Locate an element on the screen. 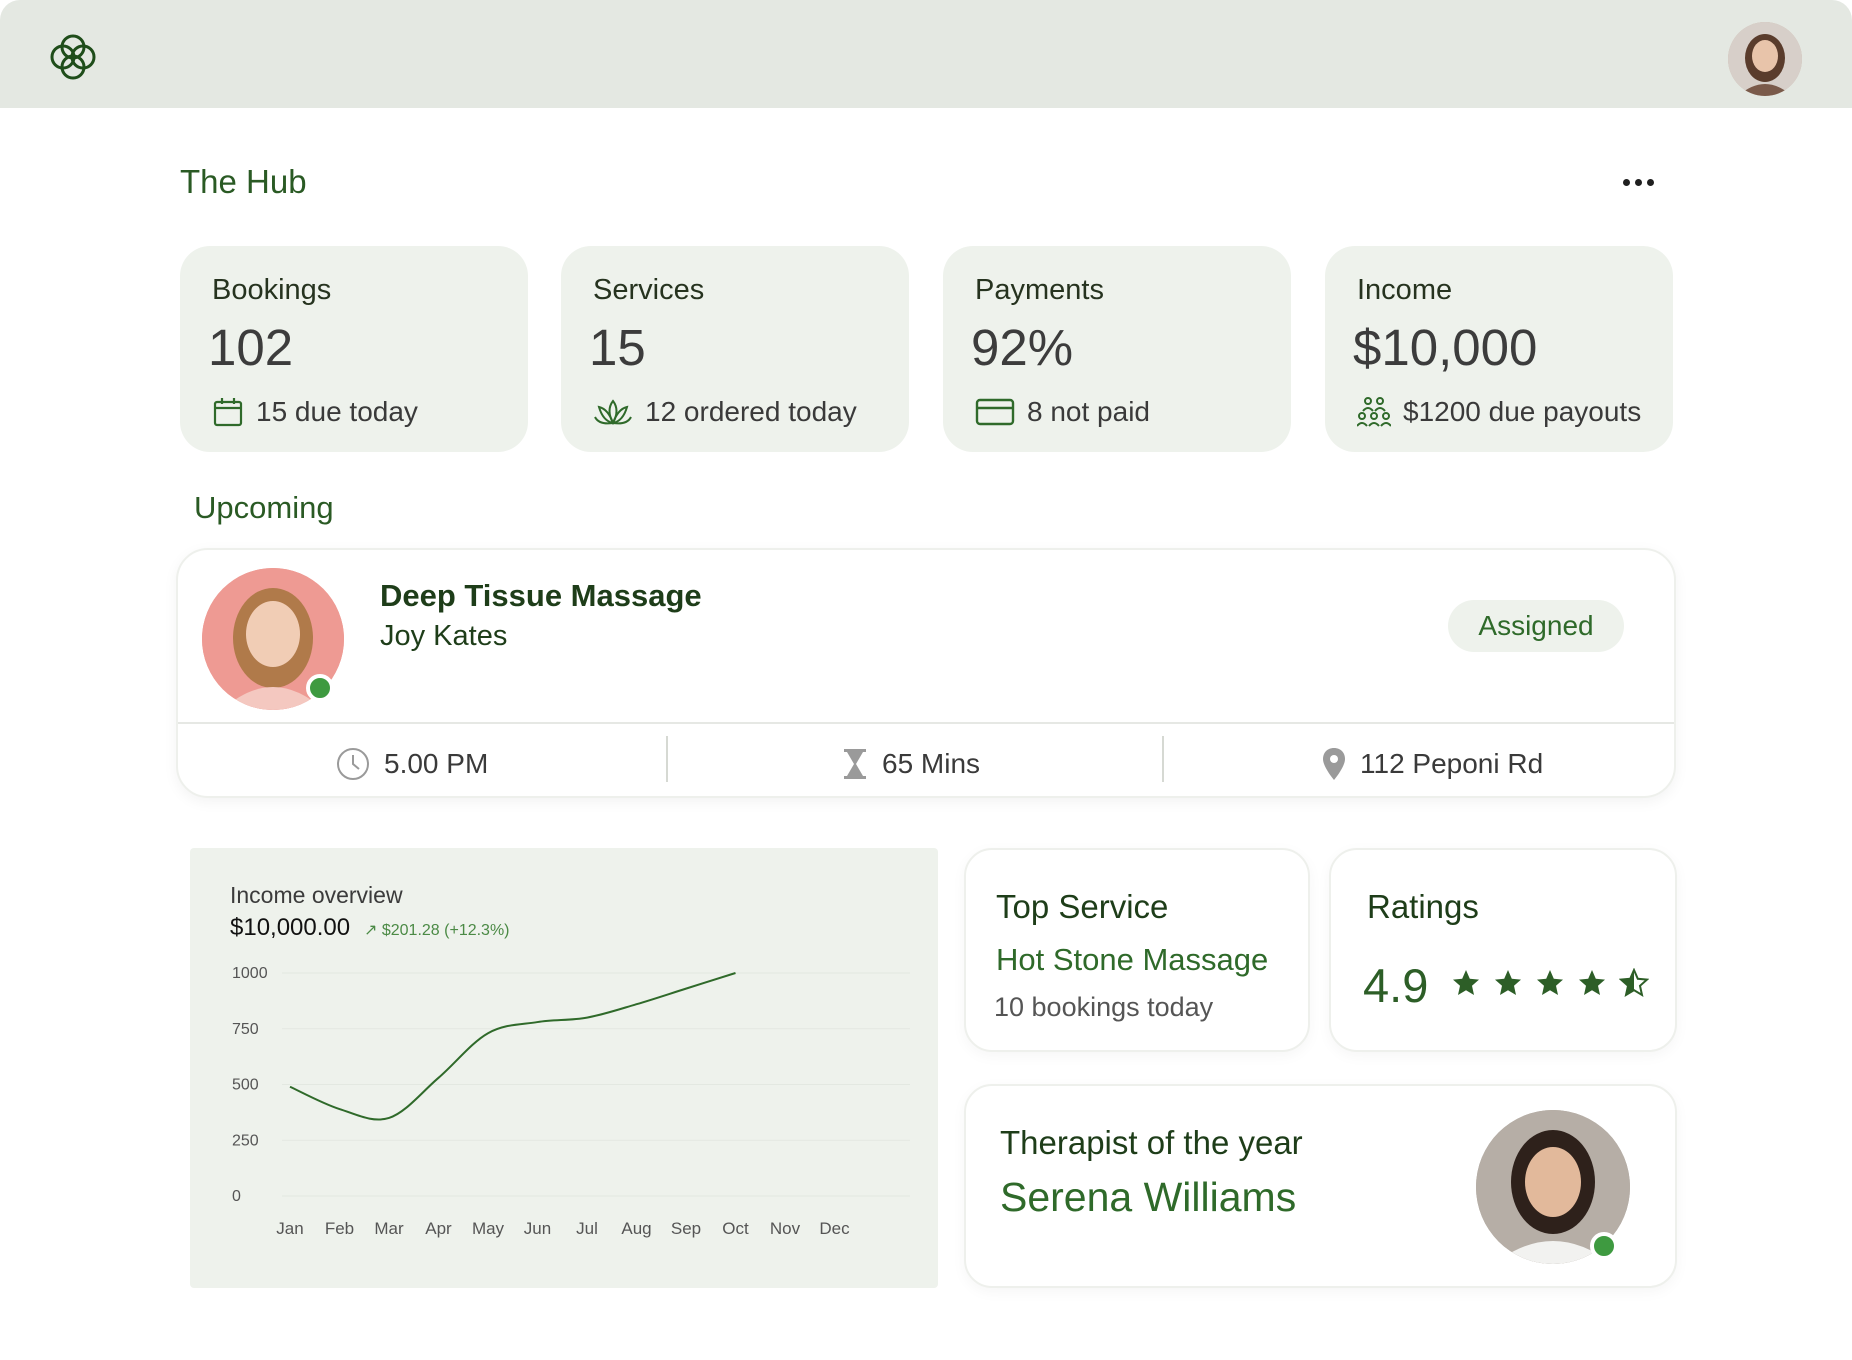 This screenshot has height=1360, width=1852. stat-sub-text: 15 due today is located at coordinates (337, 411).